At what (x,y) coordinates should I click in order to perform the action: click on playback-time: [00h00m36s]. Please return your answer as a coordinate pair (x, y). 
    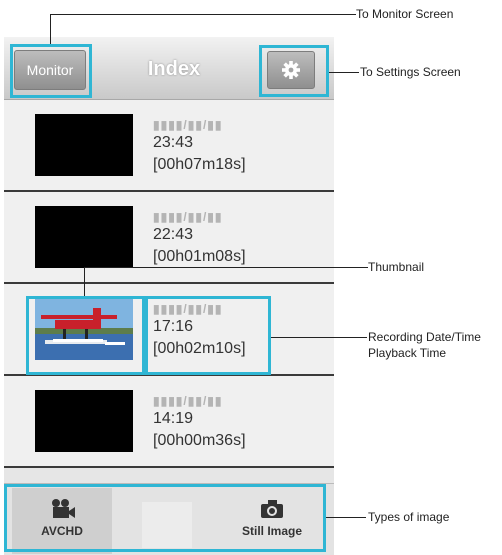
    Looking at the image, I should click on (199, 440).